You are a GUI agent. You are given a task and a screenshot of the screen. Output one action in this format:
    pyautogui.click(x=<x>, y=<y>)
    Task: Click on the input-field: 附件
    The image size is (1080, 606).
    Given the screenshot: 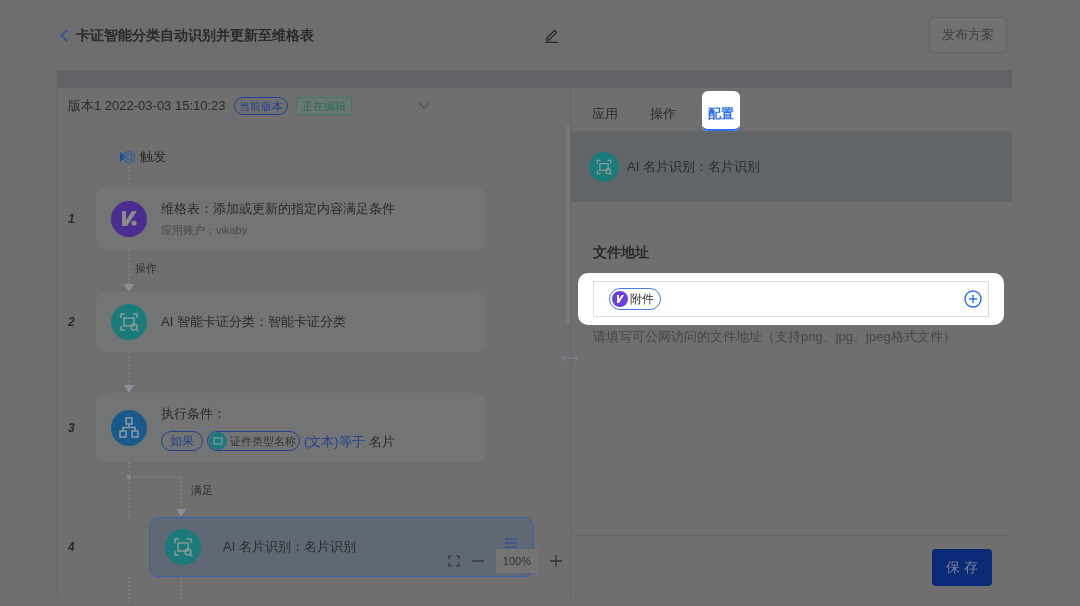 What is the action you would take?
    pyautogui.click(x=791, y=299)
    